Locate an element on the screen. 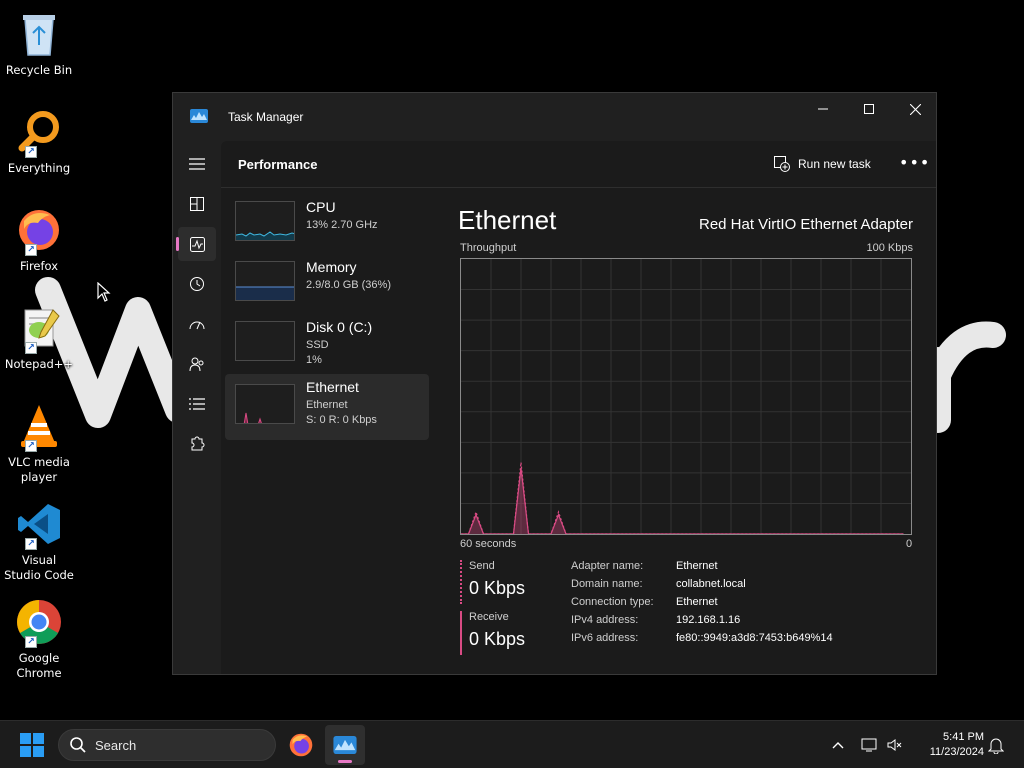 This screenshot has width=1024, height=768. resource-detail: 2.9/8.0 GB (36%) is located at coordinates (348, 285).